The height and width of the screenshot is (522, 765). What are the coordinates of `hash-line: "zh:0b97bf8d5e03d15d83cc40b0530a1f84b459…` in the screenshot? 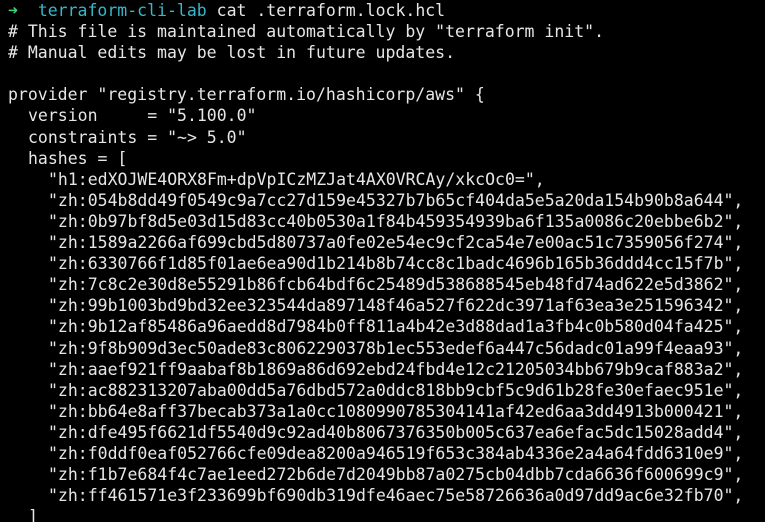 It's located at (396, 221).